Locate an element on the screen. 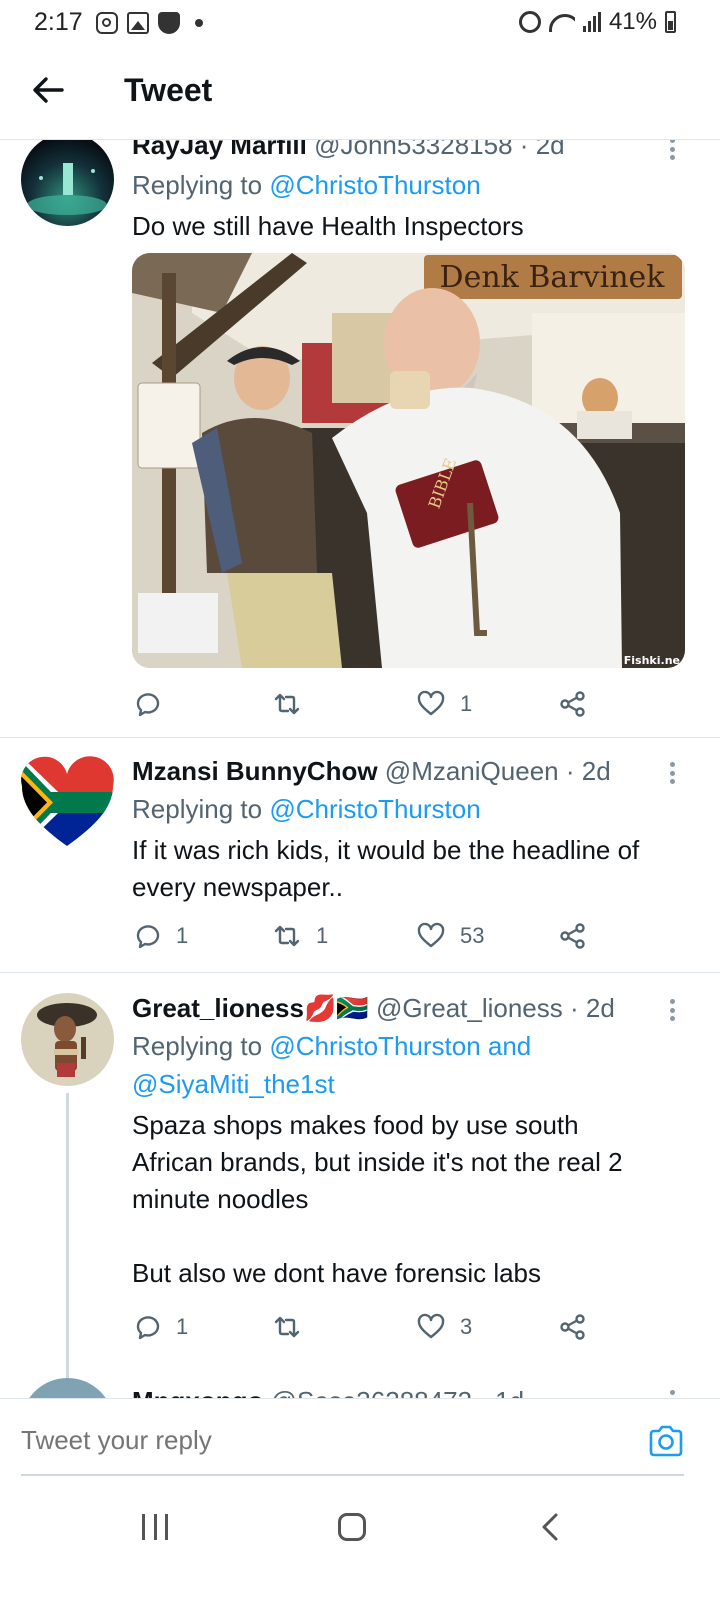 The height and width of the screenshot is (1600, 720). tweet-author-line: RayJay Marfill @John53328158 · 2d is located at coordinates (408, 150).